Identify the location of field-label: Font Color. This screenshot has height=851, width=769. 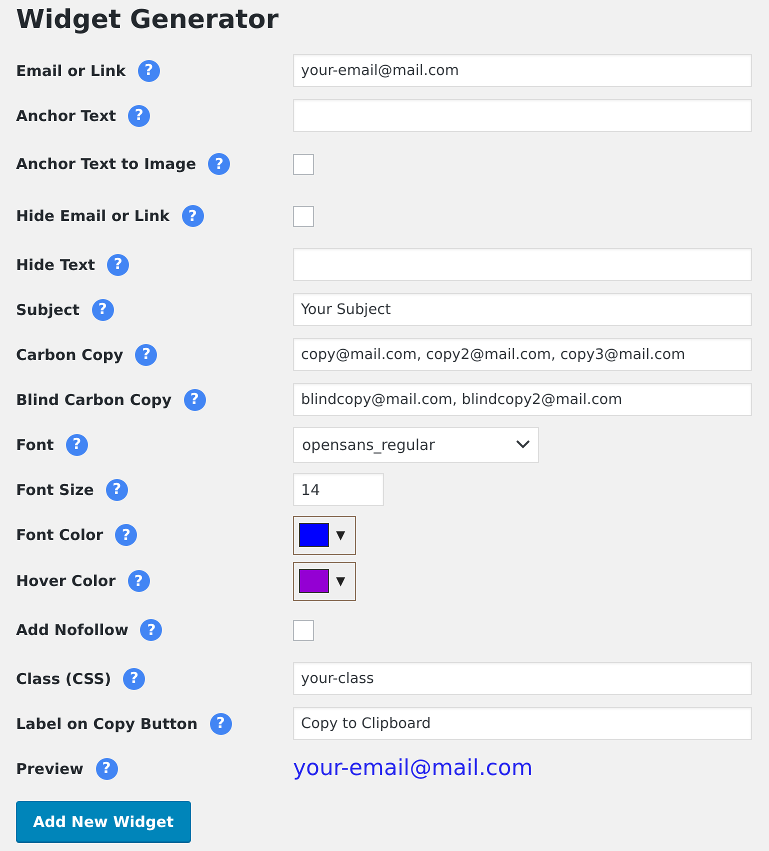
(60, 535).